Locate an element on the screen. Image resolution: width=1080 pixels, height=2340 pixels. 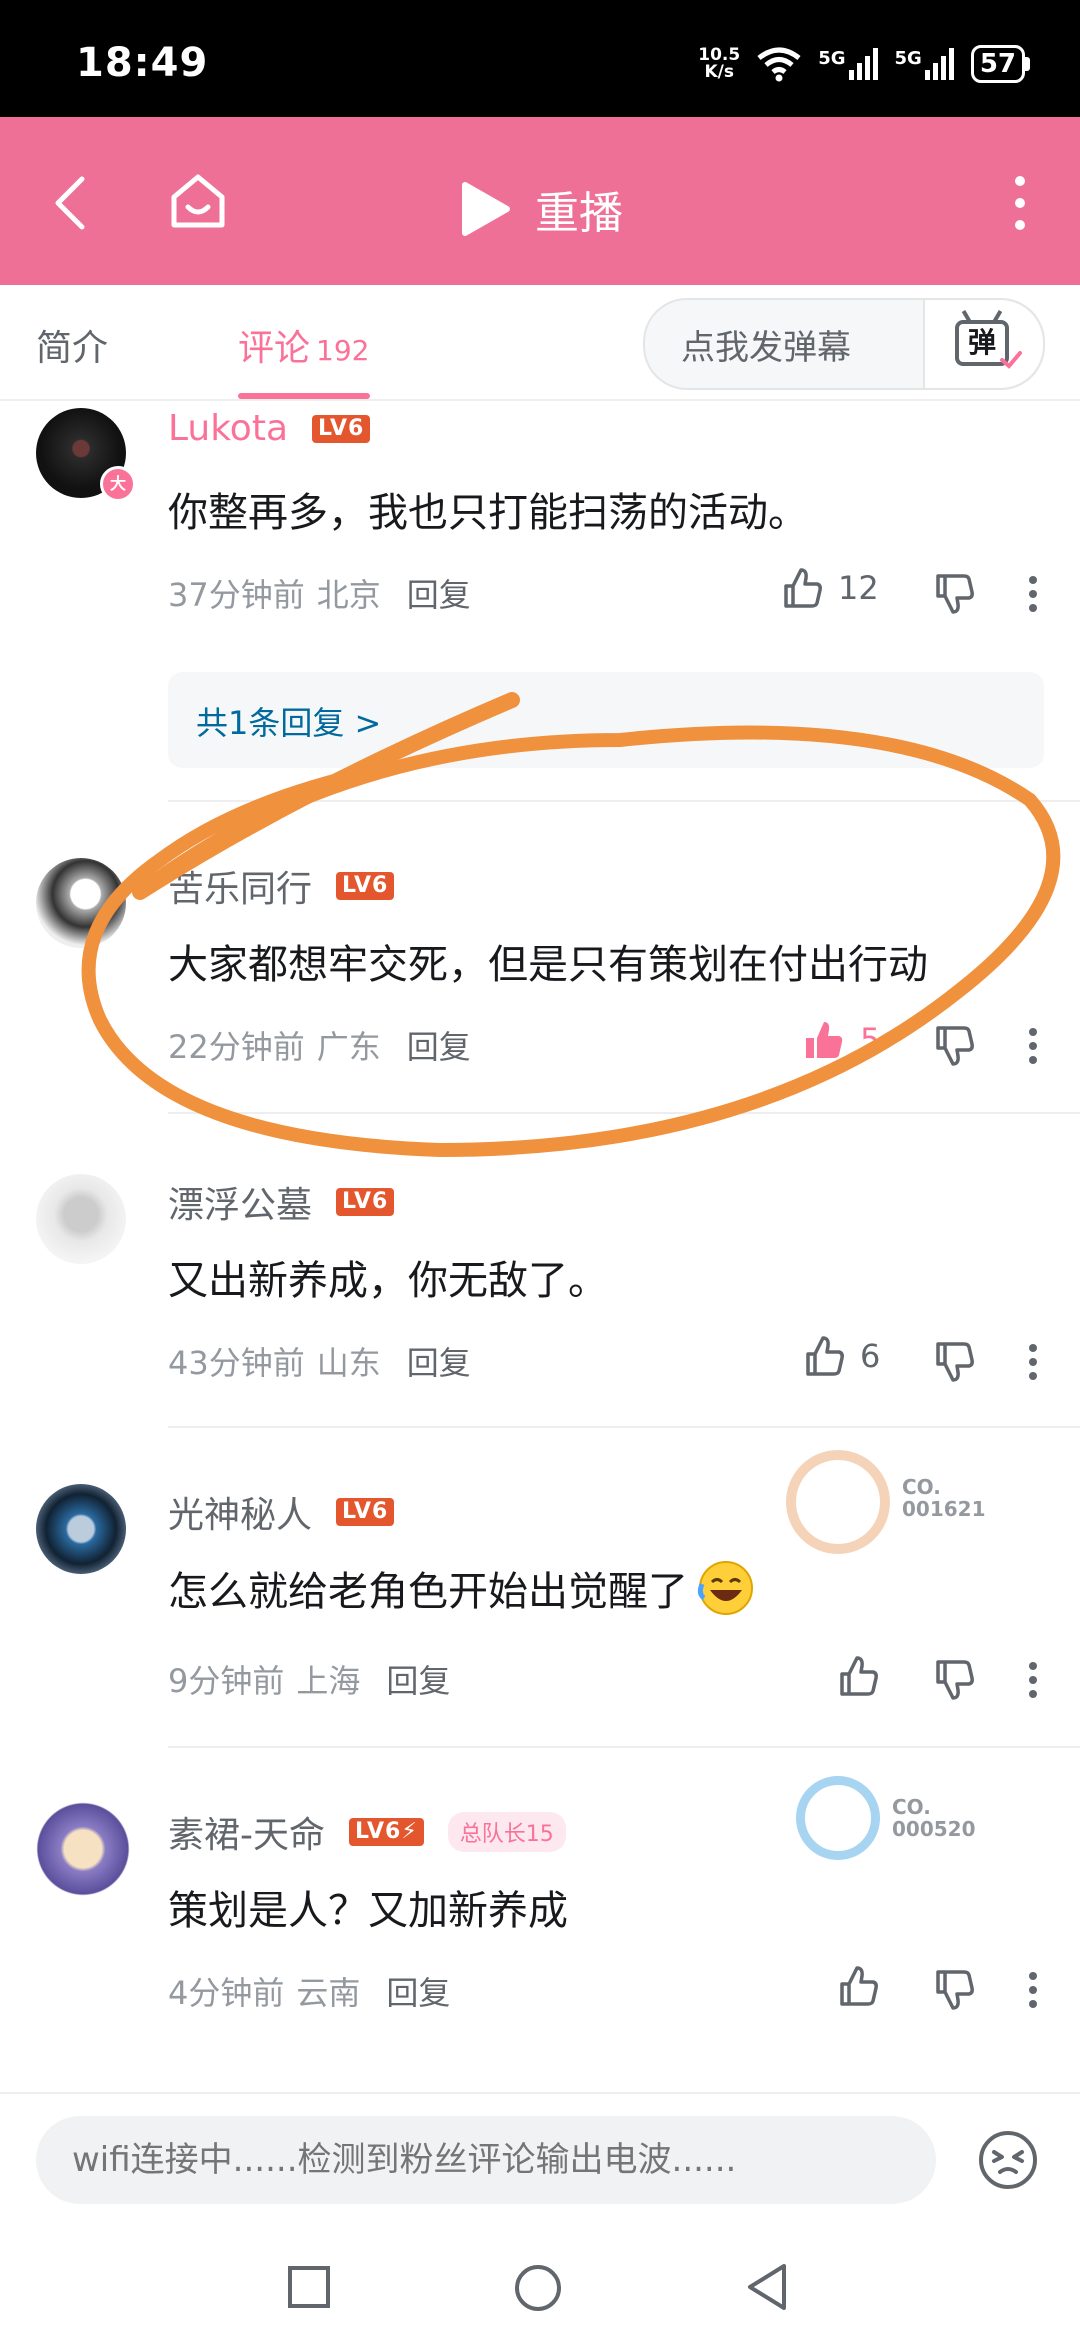
sim1-label: 5G is located at coordinates (832, 58).